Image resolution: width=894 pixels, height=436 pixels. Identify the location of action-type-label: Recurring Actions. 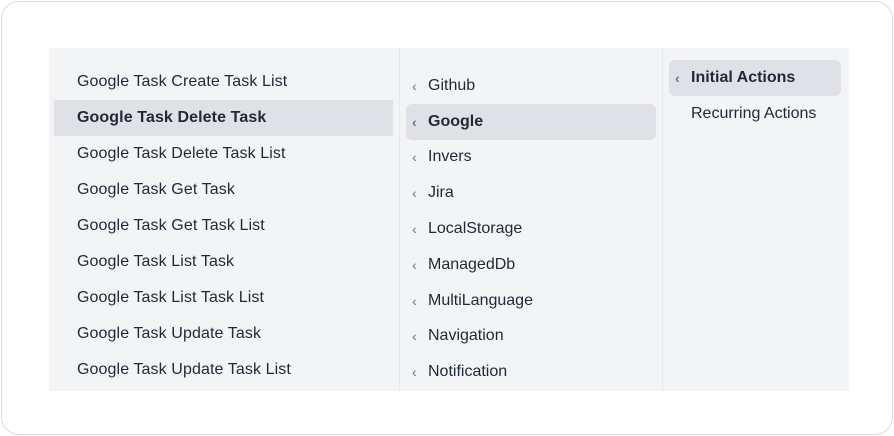
(754, 113).